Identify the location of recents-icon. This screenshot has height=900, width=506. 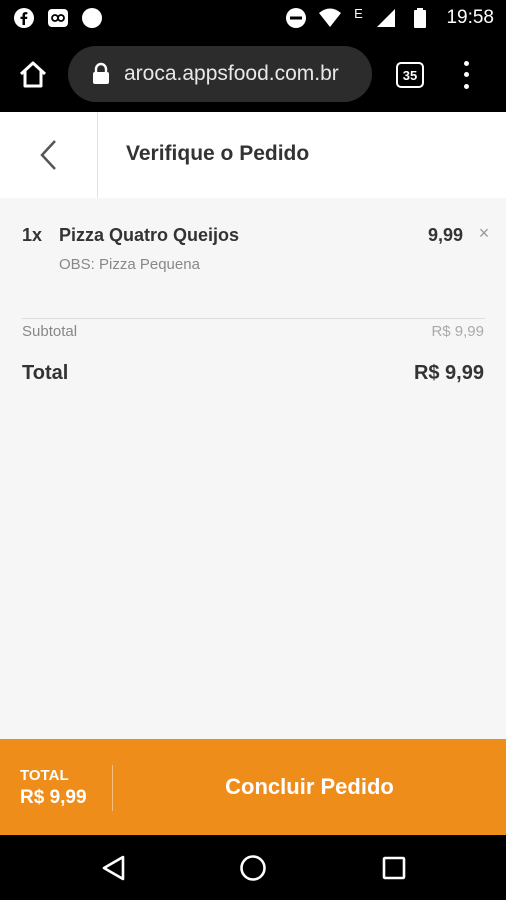
(394, 868).